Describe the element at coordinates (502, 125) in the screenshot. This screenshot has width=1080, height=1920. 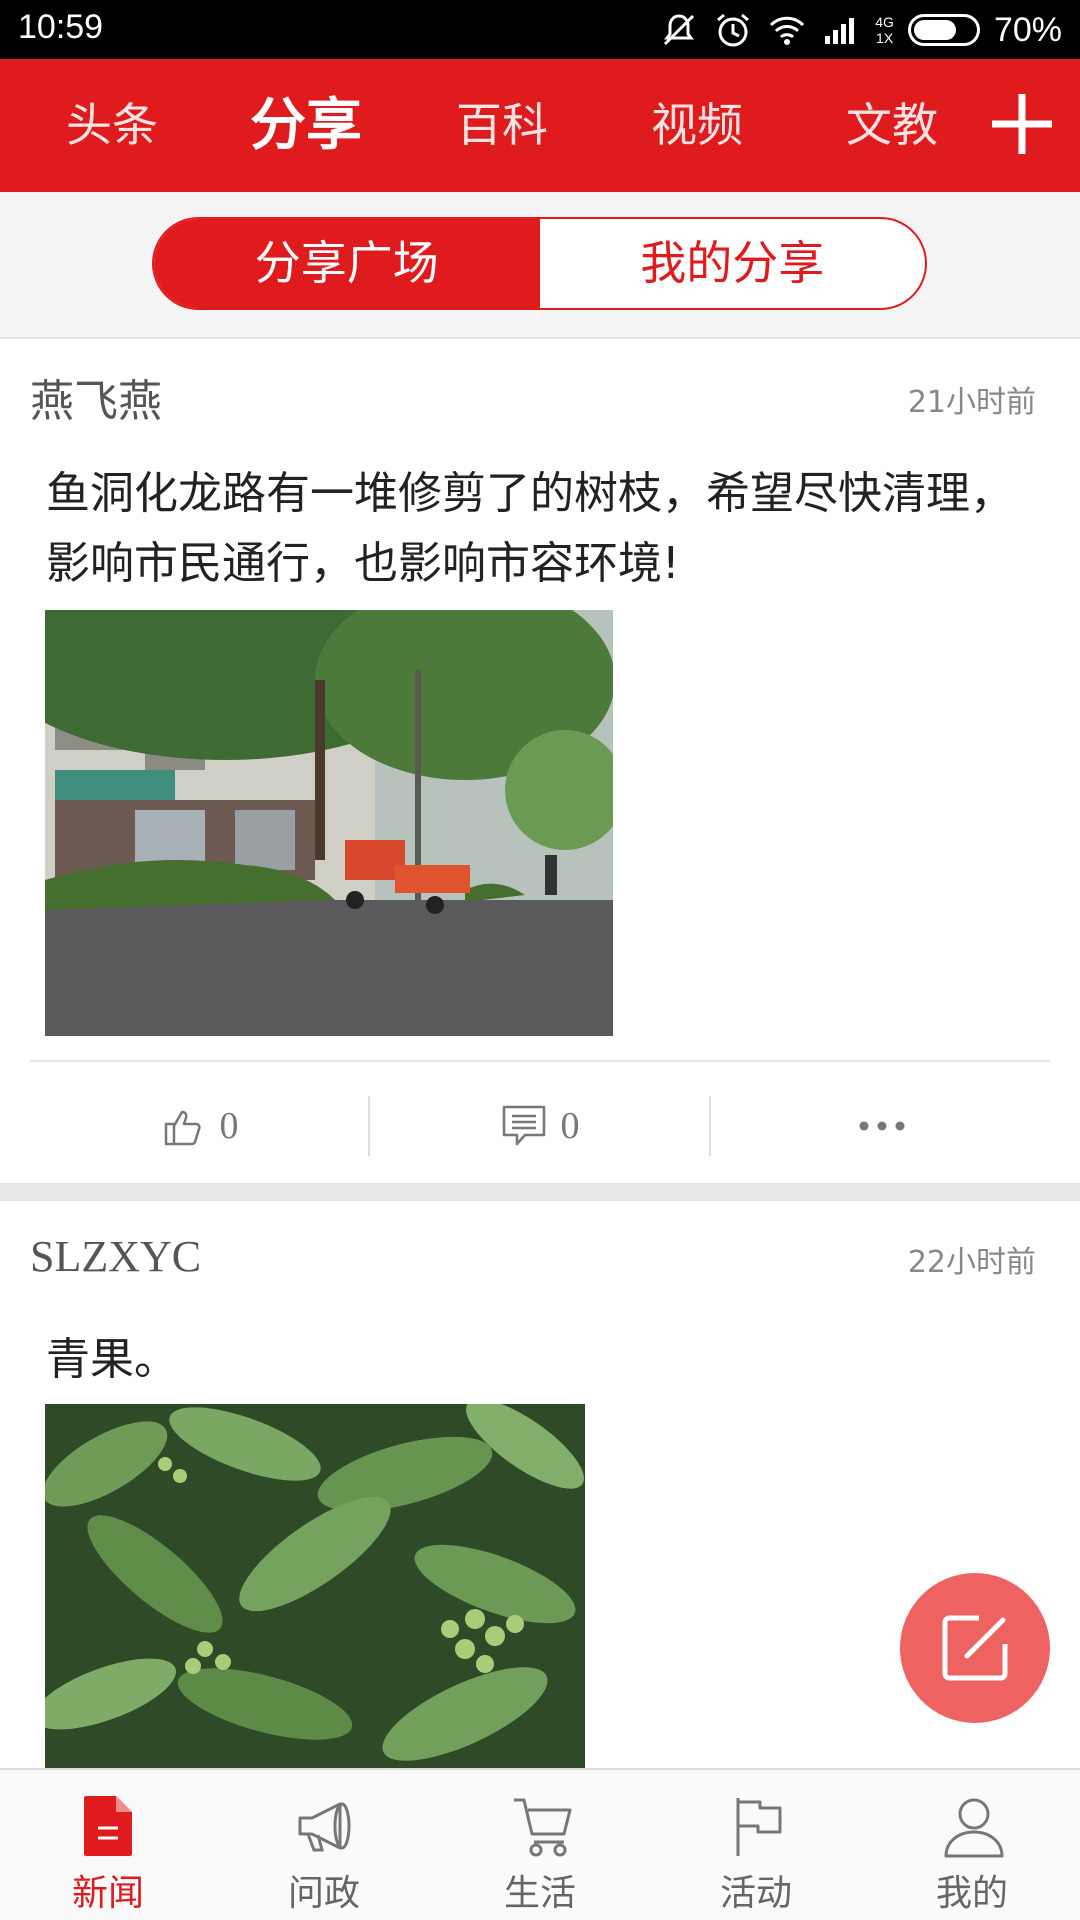
I see `tab-encyclopedia: 百科` at that location.